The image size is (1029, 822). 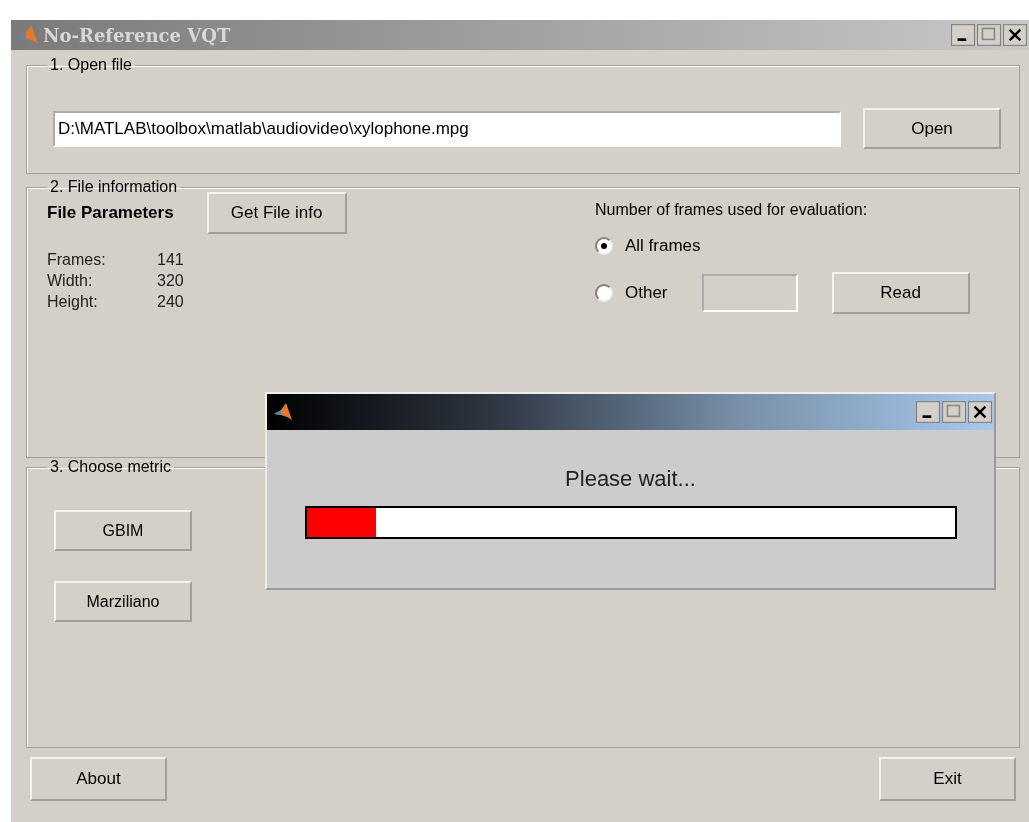 I want to click on panel-title: 2. File information, so click(x=114, y=187).